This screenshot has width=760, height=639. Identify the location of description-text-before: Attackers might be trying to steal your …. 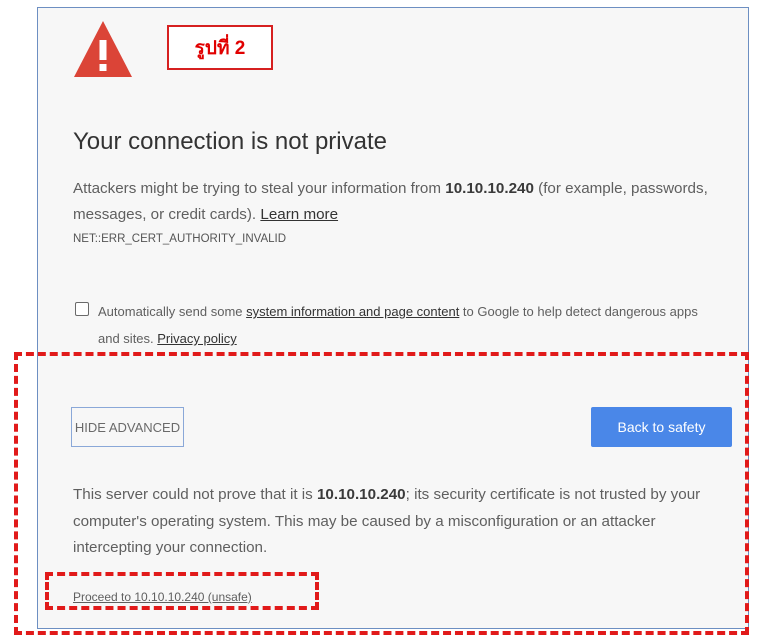
(259, 188).